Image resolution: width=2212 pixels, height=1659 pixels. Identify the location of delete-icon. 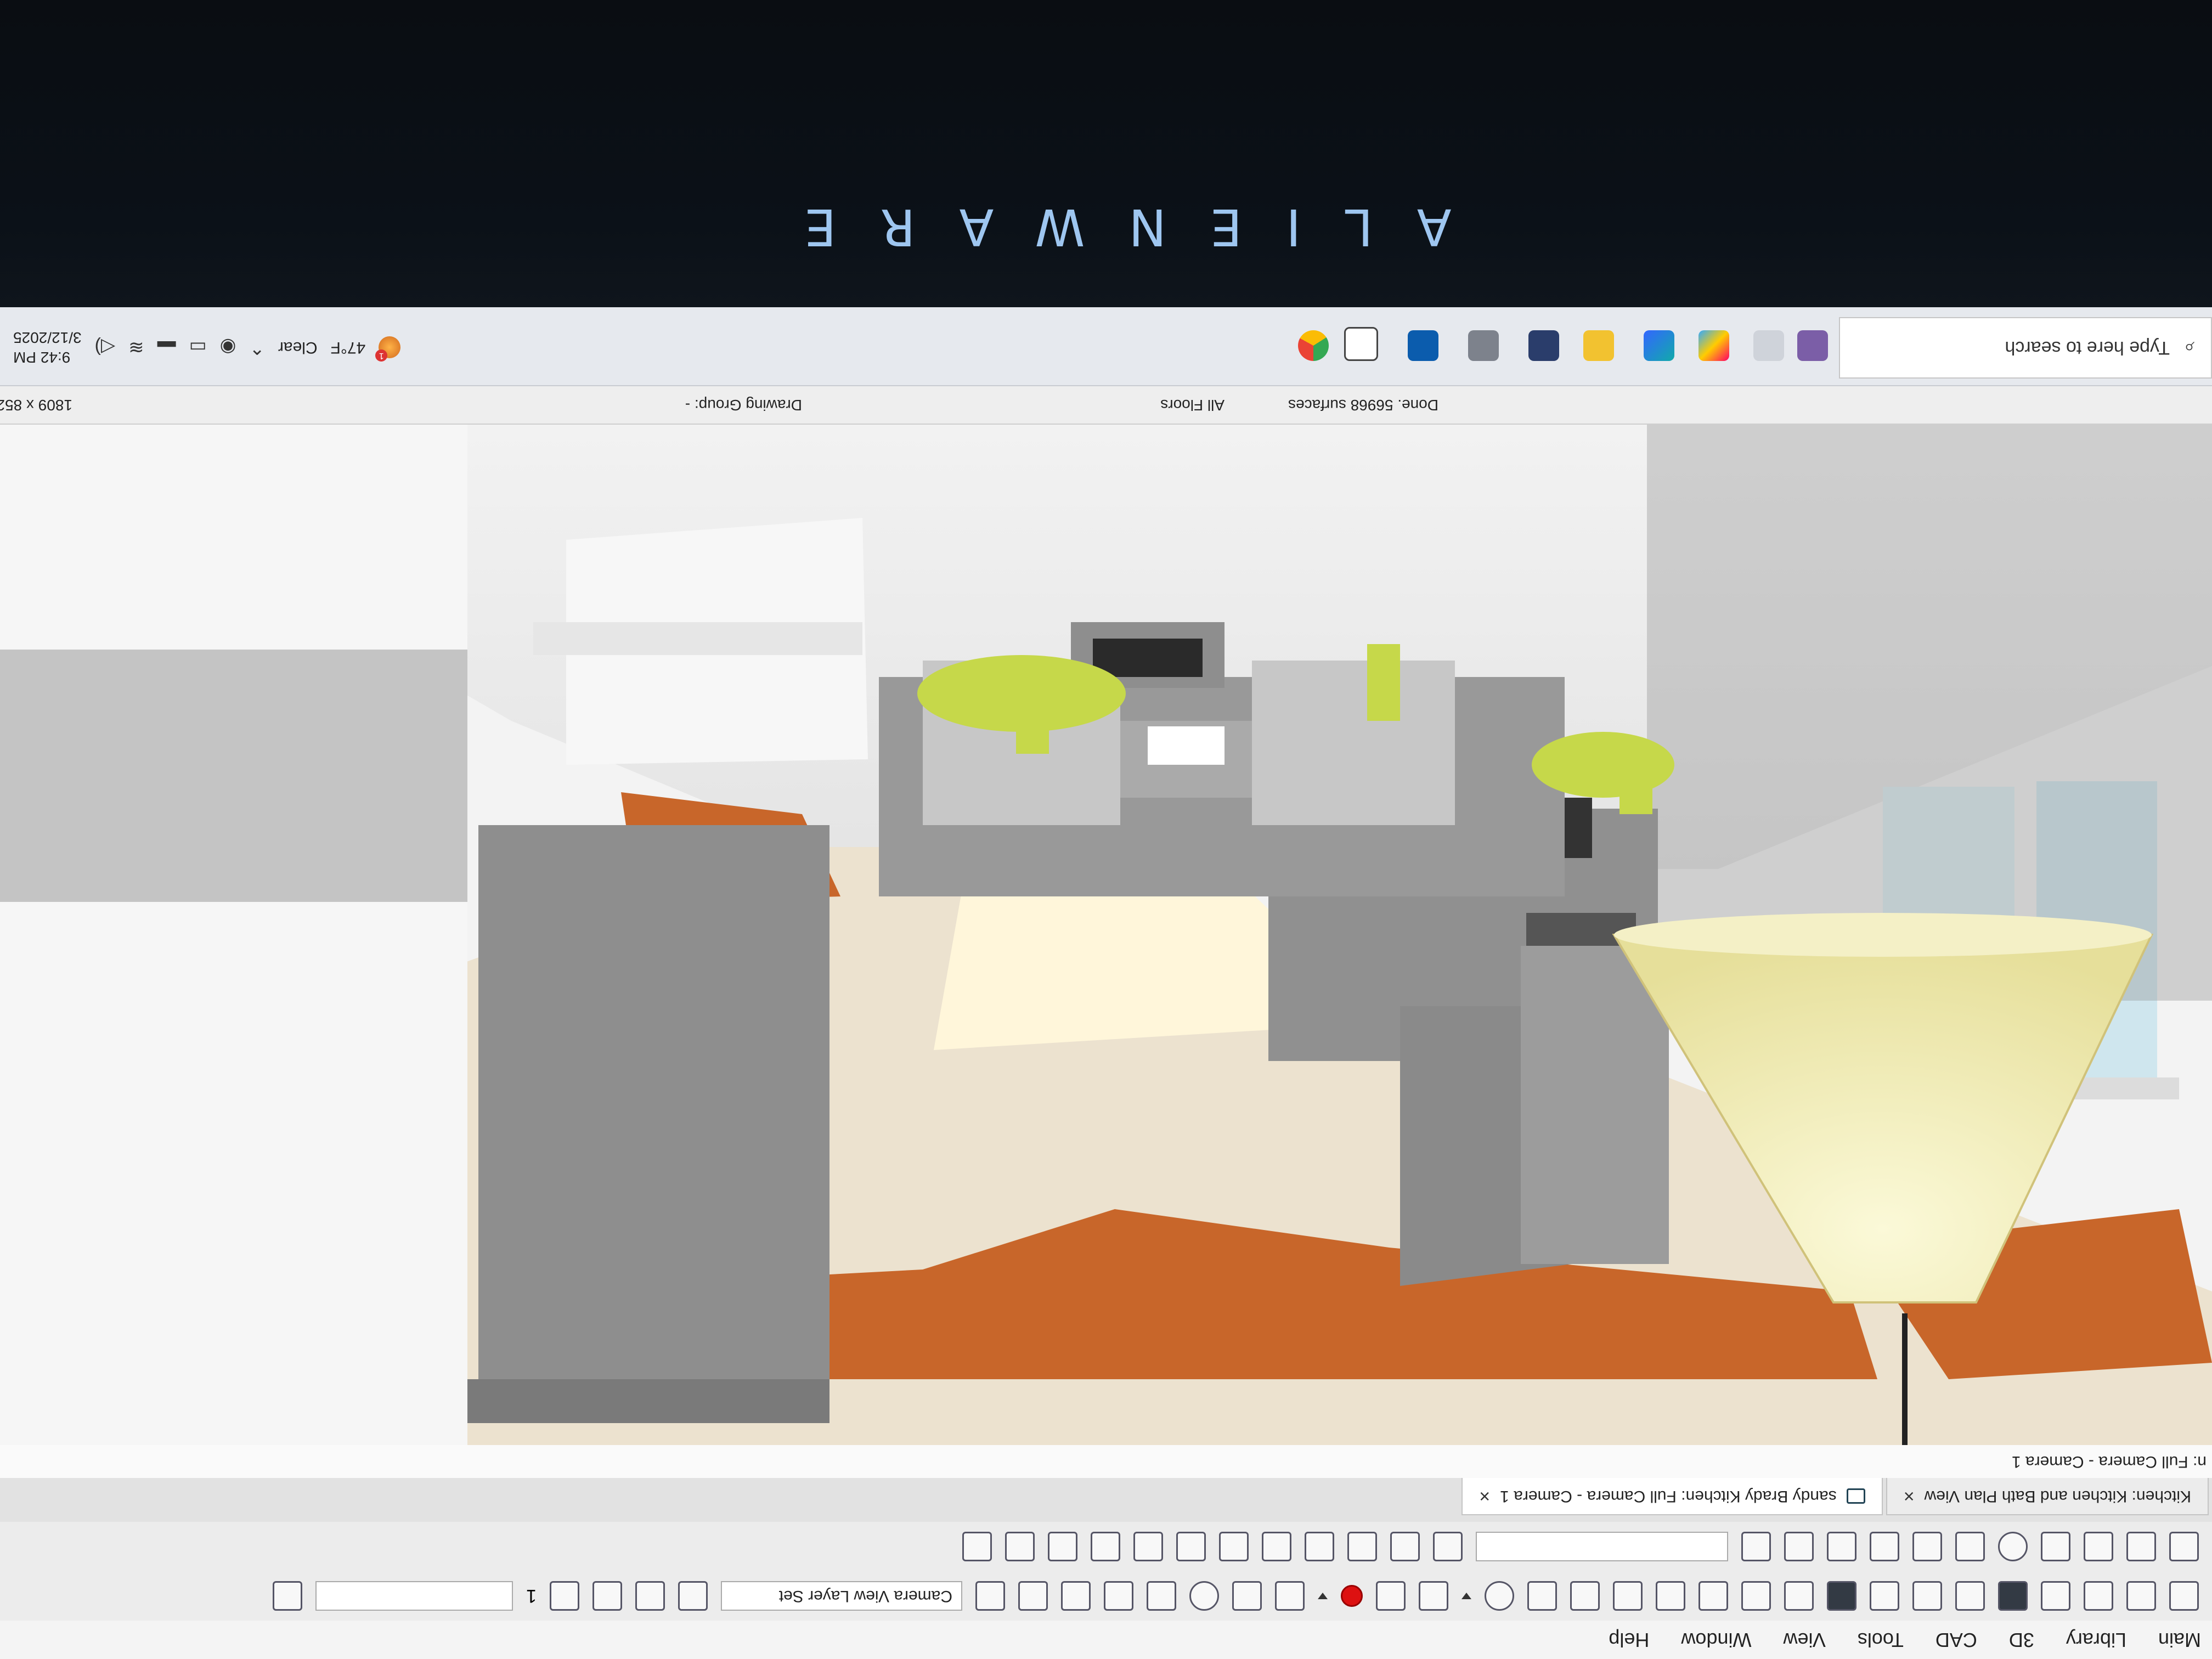
(1885, 1547).